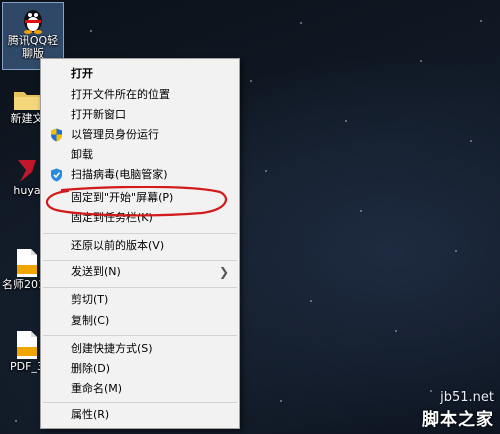  Describe the element at coordinates (56, 175) in the screenshot. I see `tencent-pc-manager-icon` at that location.